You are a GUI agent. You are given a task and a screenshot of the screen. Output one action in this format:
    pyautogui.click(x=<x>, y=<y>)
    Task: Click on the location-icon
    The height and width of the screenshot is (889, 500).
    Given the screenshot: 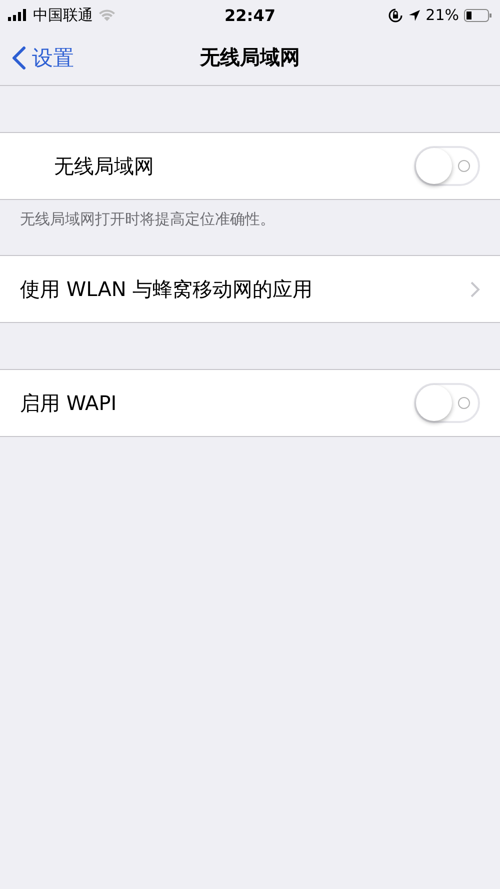 What is the action you would take?
    pyautogui.click(x=414, y=15)
    